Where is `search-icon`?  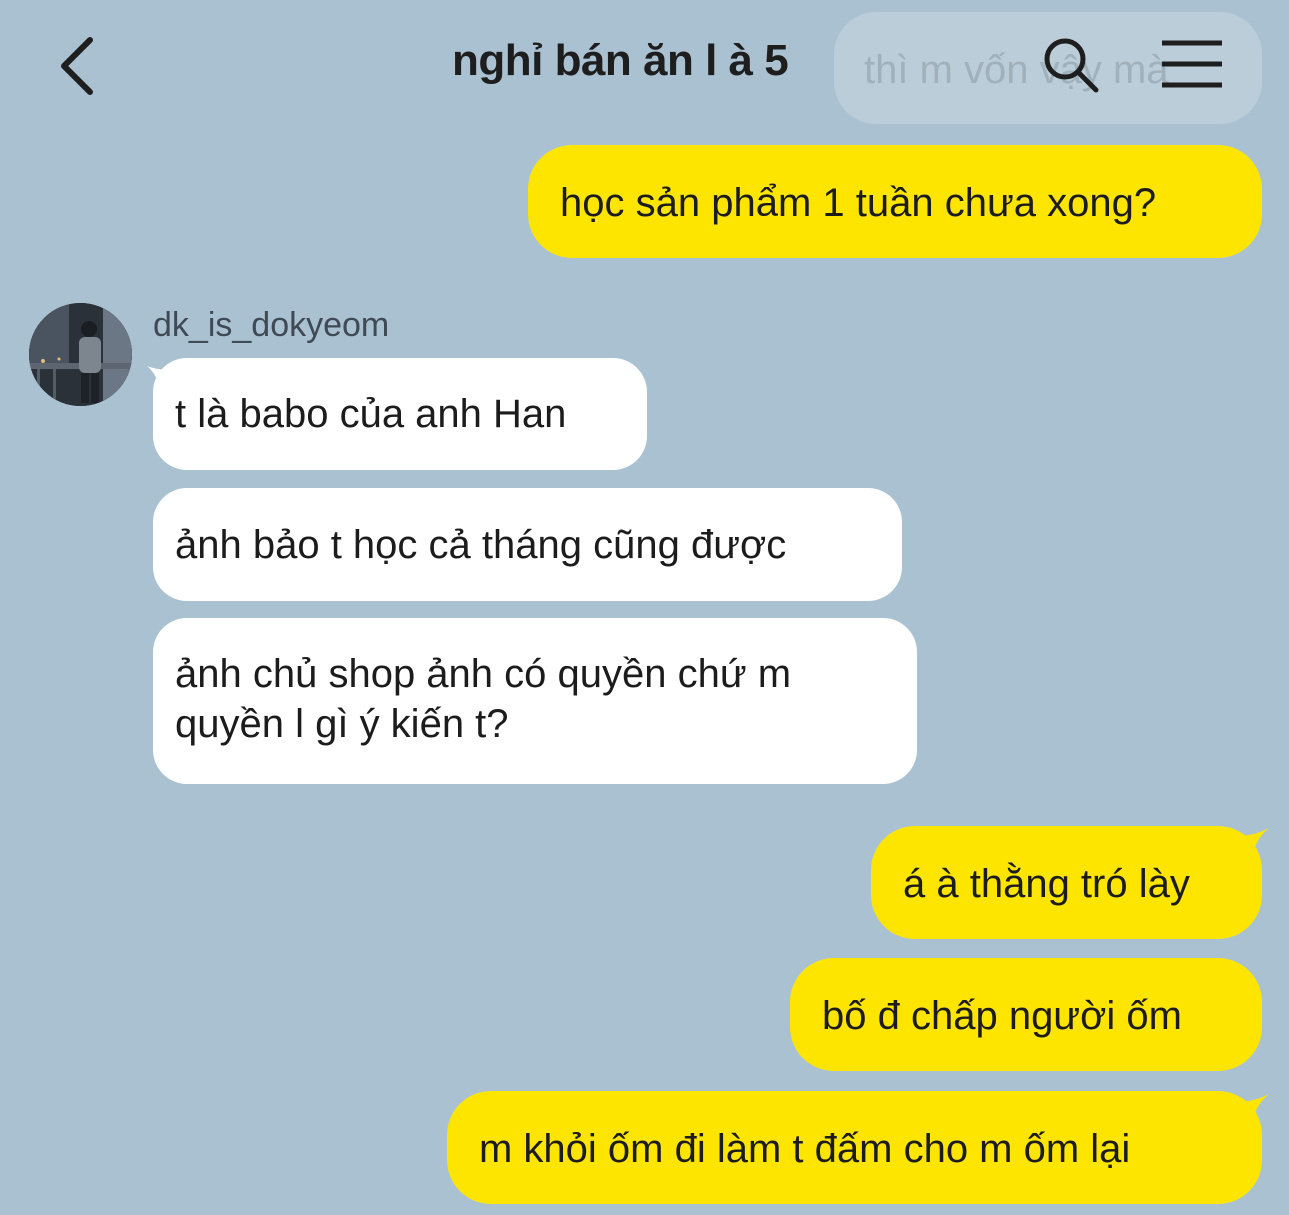 search-icon is located at coordinates (1071, 65).